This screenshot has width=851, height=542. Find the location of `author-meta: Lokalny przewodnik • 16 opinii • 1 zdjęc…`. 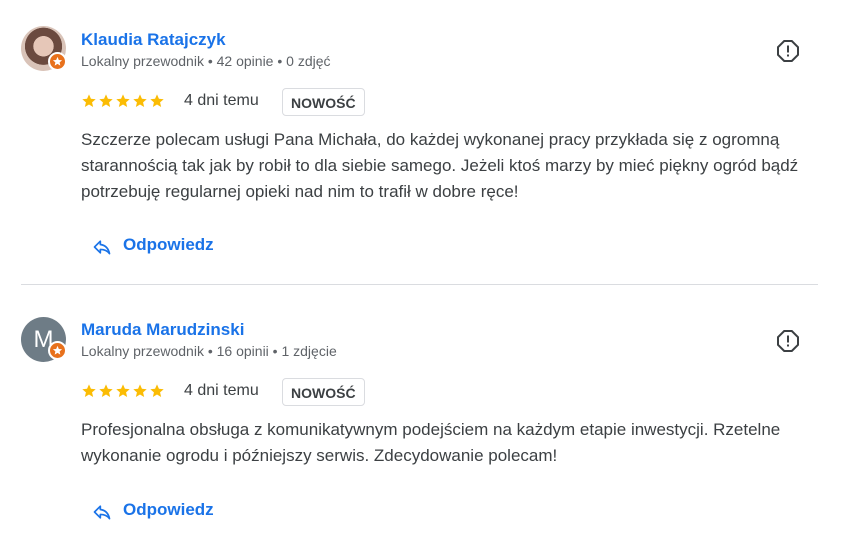

author-meta: Lokalny przewodnik • 16 opinii • 1 zdjęc… is located at coordinates (209, 351).